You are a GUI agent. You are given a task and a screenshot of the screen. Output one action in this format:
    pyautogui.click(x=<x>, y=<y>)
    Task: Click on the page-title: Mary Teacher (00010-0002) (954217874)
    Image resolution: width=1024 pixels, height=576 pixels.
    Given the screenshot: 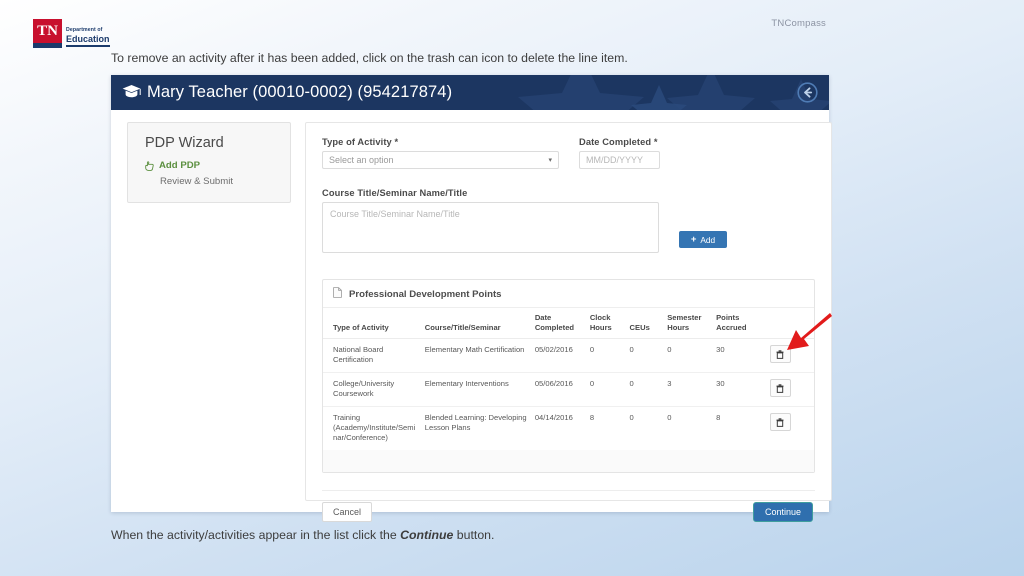 What is the action you would take?
    pyautogui.click(x=300, y=92)
    